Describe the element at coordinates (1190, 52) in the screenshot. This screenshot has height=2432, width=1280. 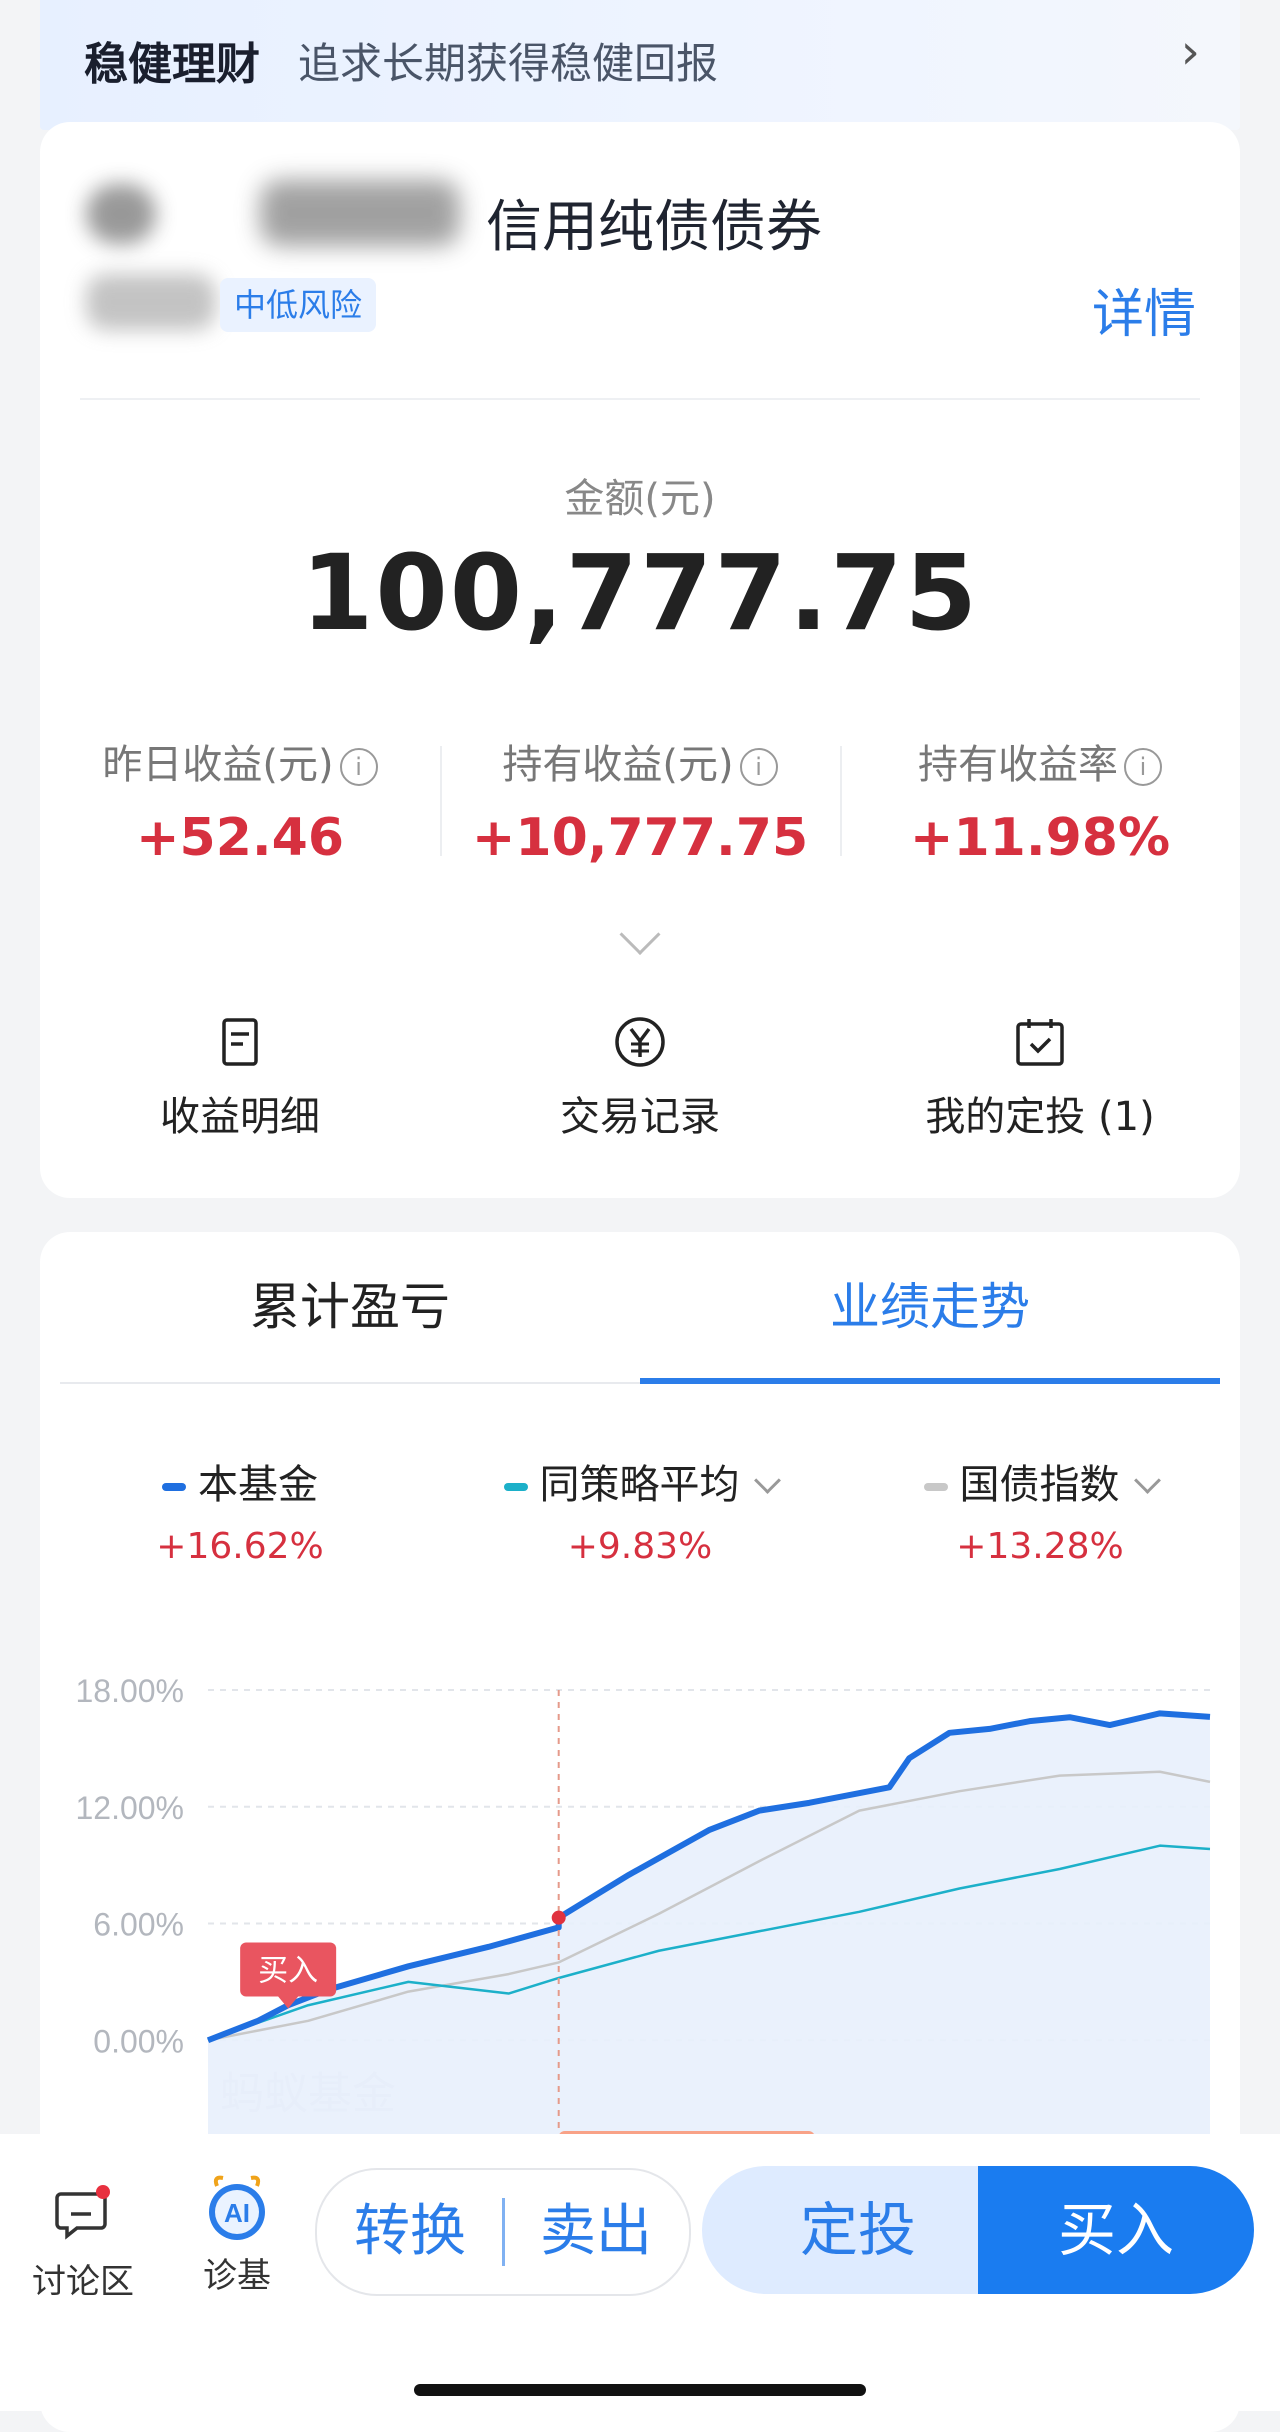
I see `chevron-right-icon: ›` at that location.